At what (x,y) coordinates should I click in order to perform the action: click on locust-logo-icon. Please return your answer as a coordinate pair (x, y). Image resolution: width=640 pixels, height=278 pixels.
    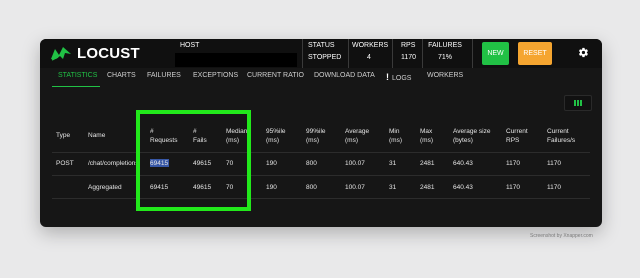
    Looking at the image, I should click on (61, 54).